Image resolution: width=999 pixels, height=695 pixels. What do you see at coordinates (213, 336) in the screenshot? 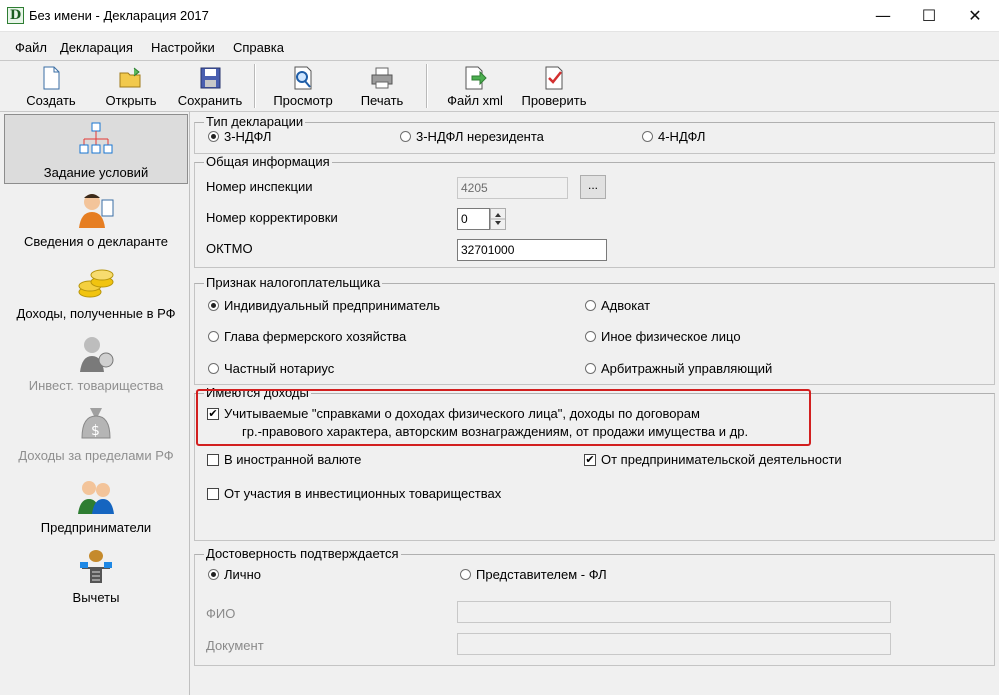
I see `radio-farm-head` at bounding box center [213, 336].